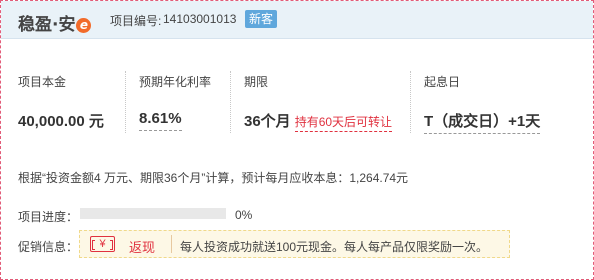  Describe the element at coordinates (153, 213) in the screenshot. I see `progress-bar` at that location.